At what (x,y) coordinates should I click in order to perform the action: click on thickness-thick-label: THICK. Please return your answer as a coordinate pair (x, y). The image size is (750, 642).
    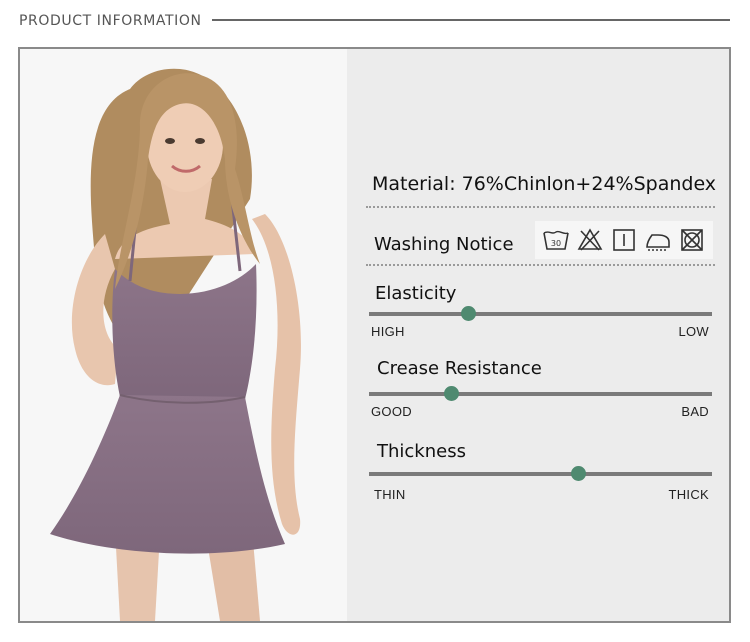
    Looking at the image, I should click on (688, 494).